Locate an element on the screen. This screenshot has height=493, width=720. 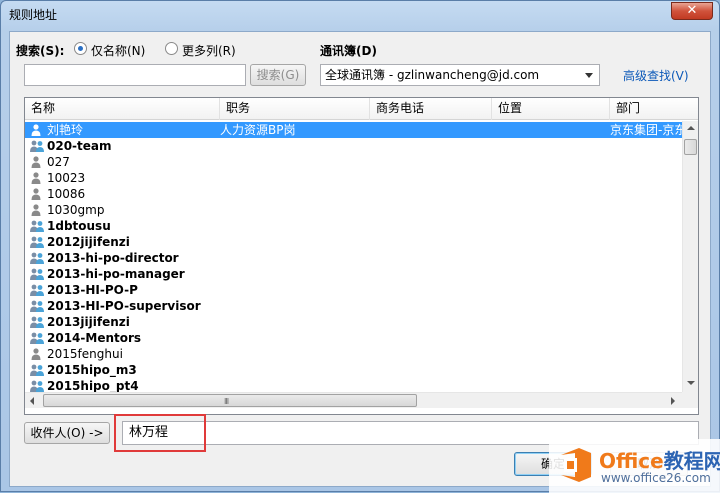
scrollbar-corner is located at coordinates (690, 400).